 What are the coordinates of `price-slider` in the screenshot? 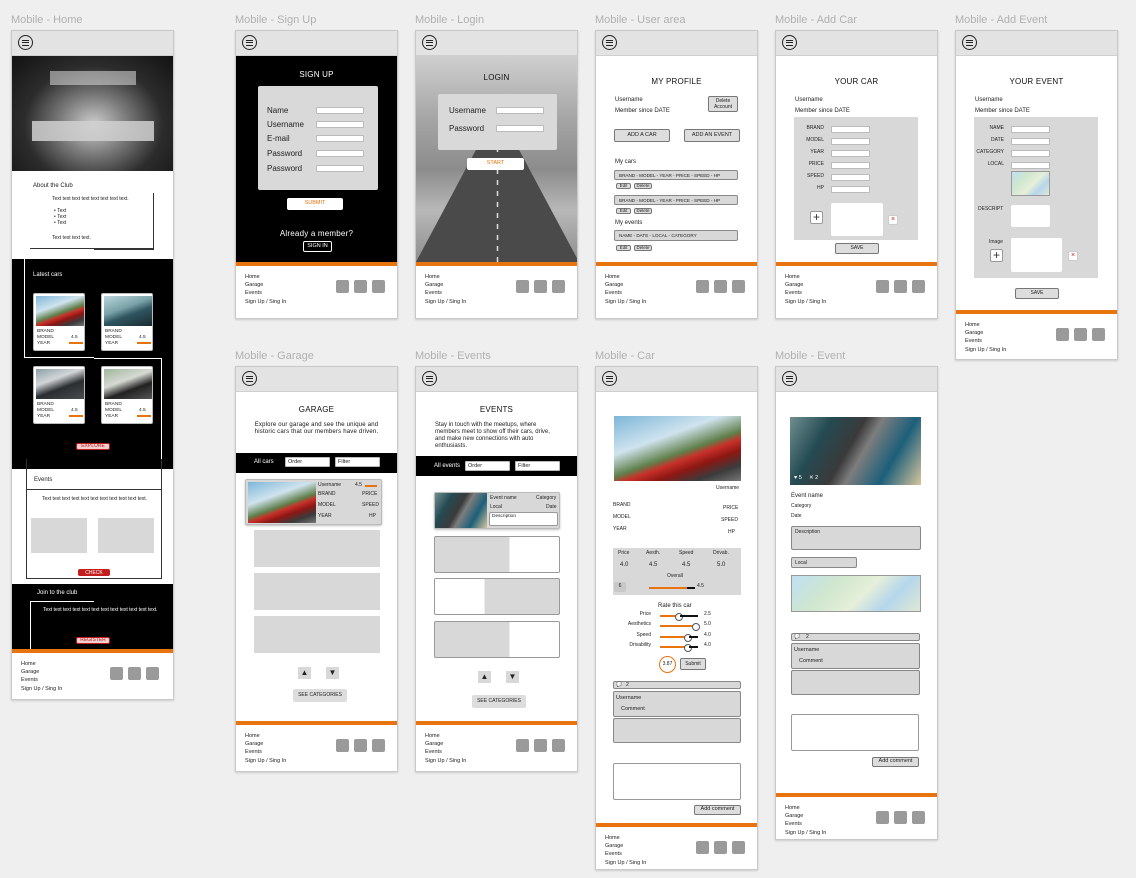 It's located at (671, 616).